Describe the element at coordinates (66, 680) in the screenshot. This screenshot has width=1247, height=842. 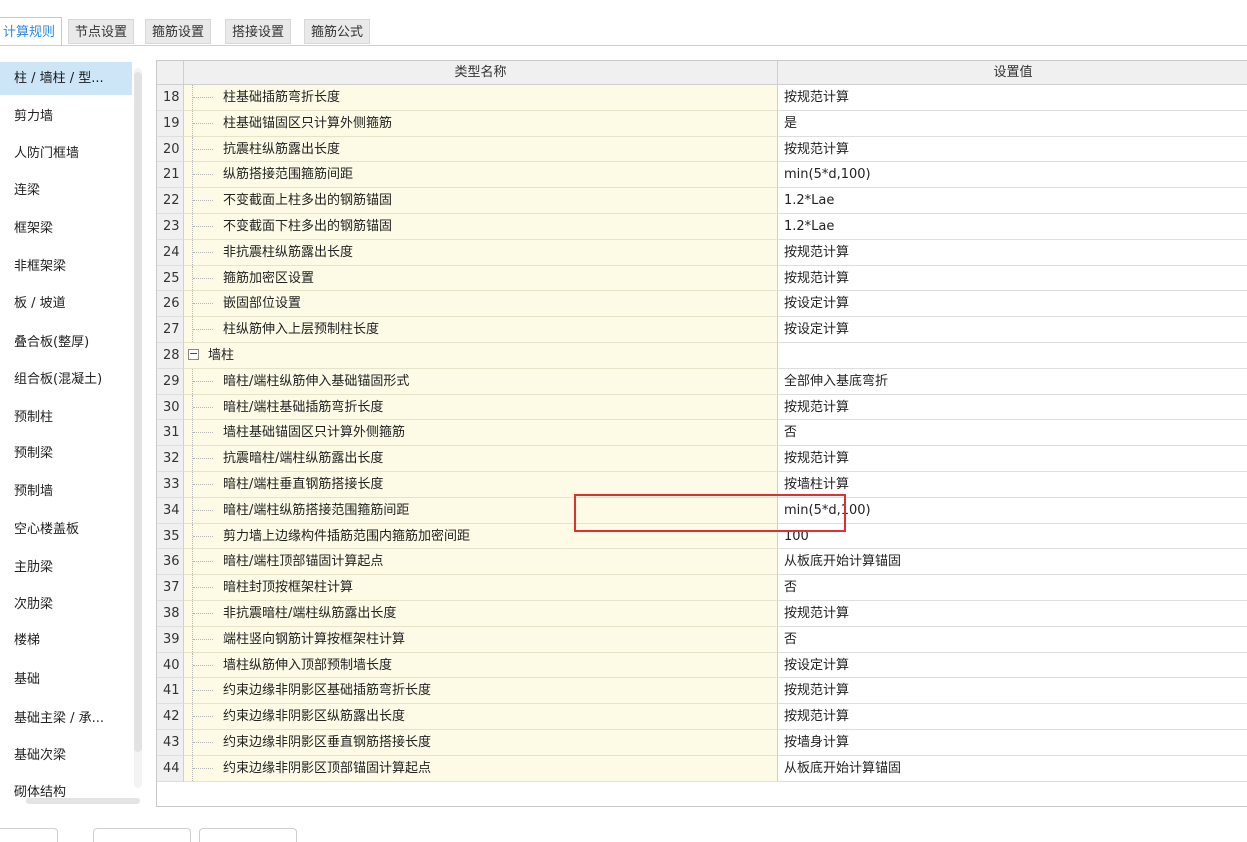
I see `sidebar-item: 基础` at that location.